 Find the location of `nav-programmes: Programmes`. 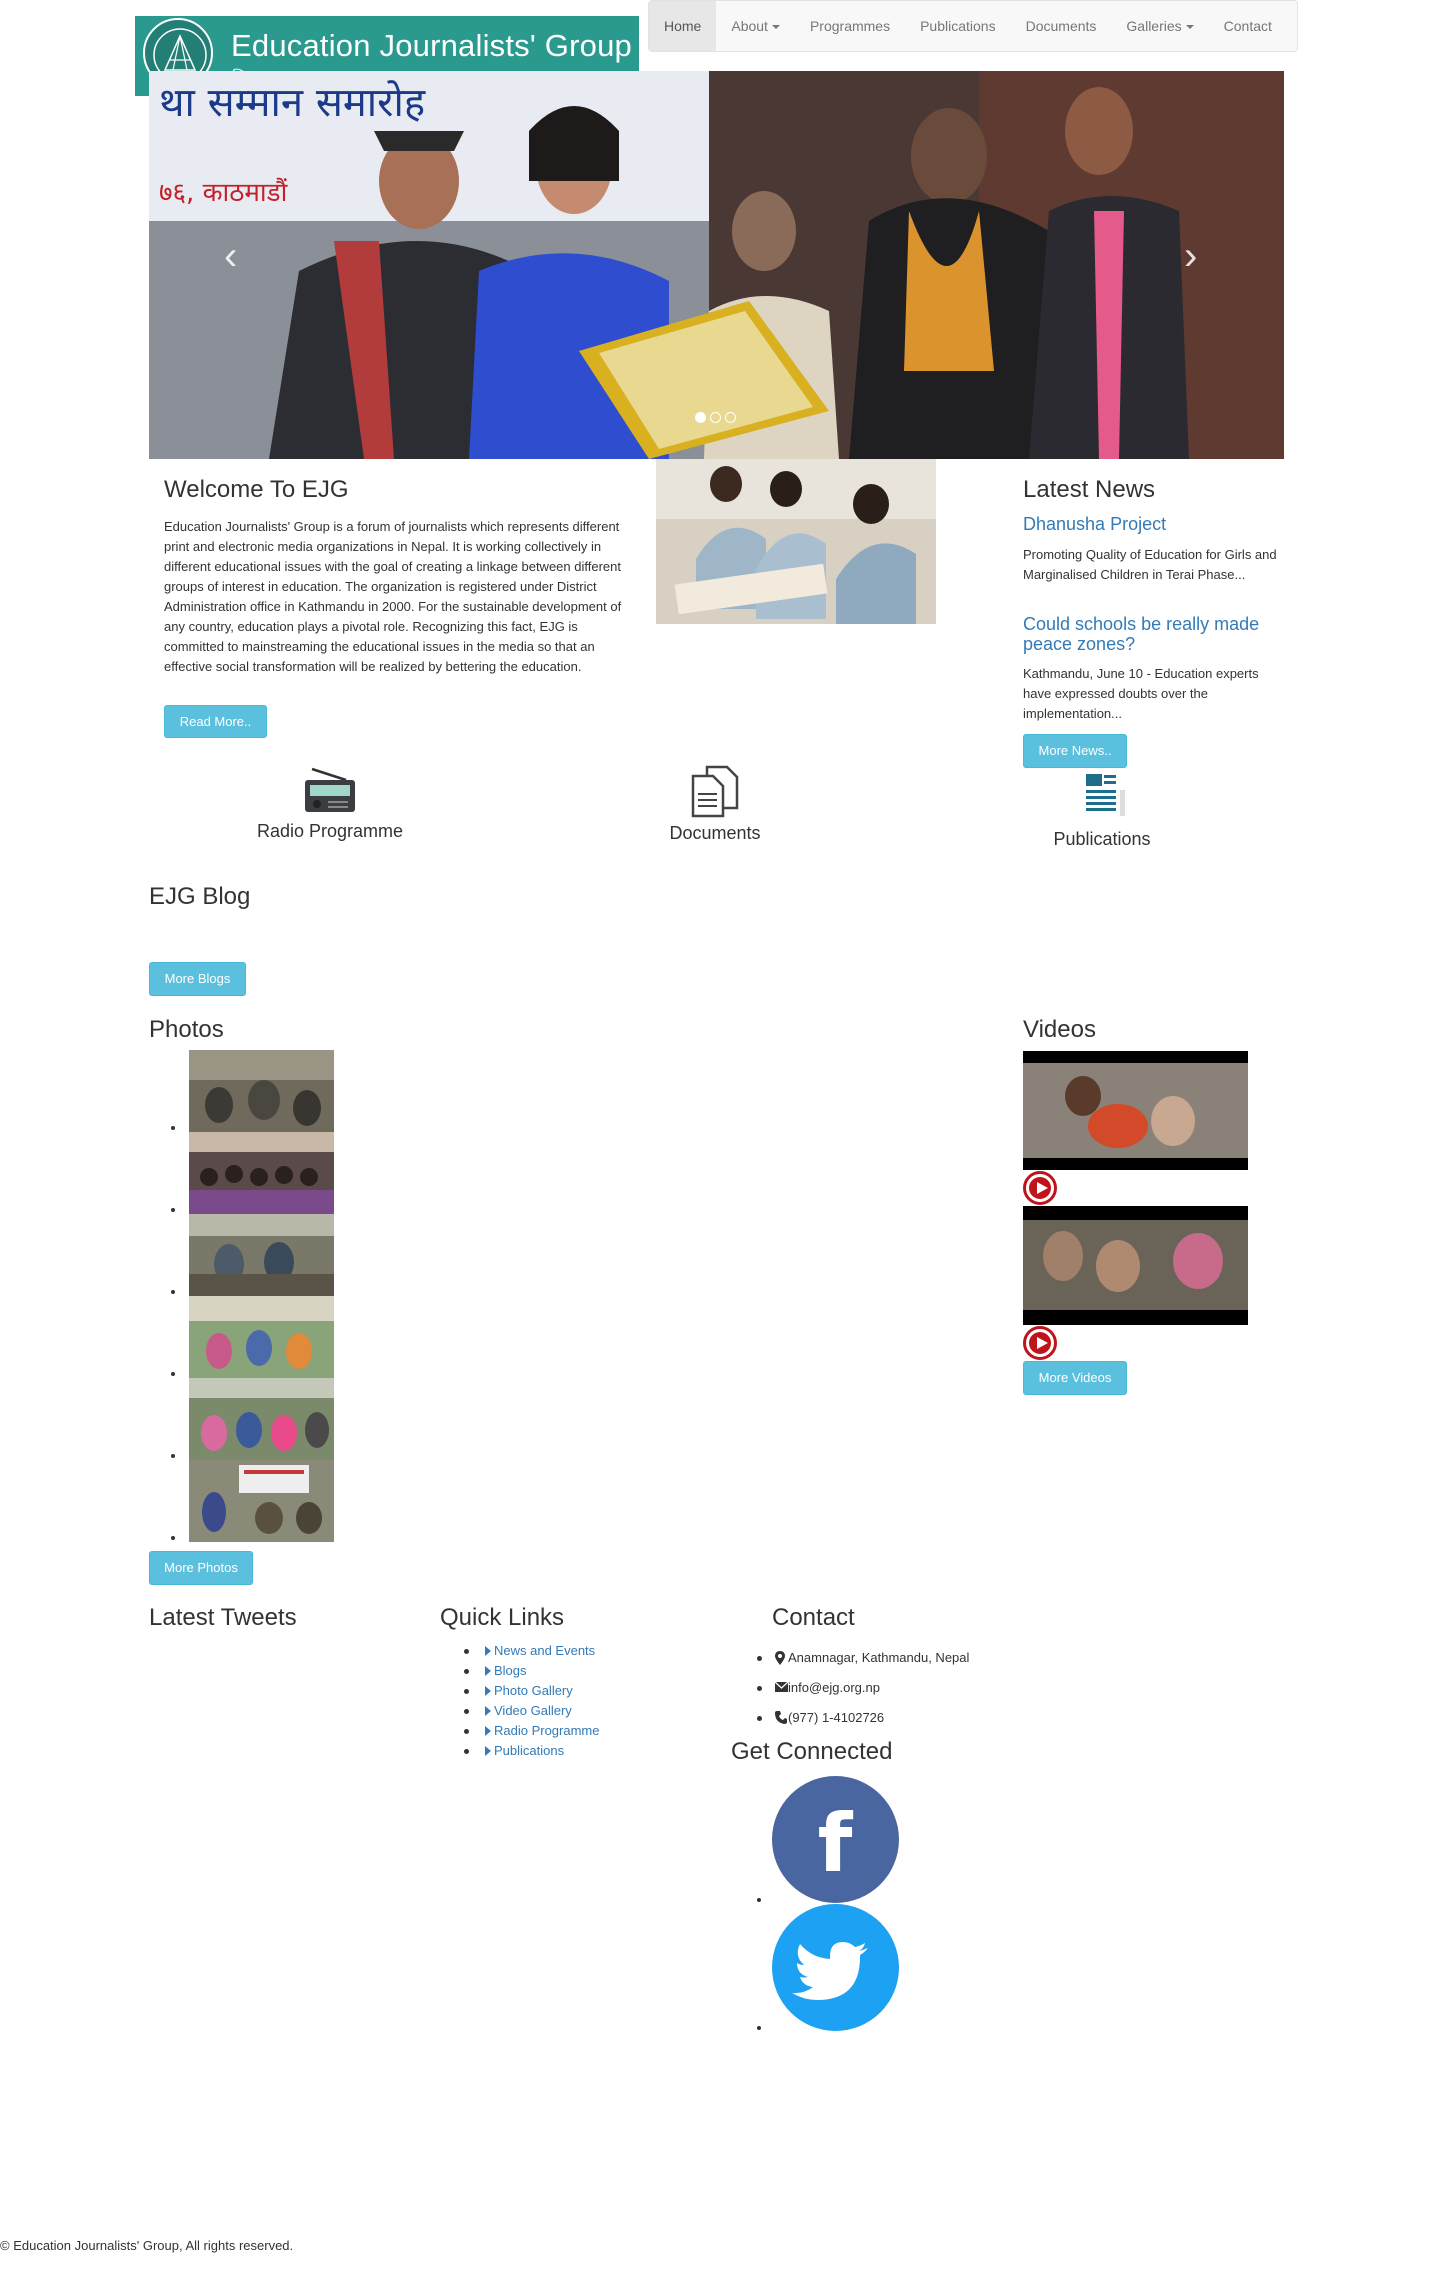

nav-programmes: Programmes is located at coordinates (850, 26).